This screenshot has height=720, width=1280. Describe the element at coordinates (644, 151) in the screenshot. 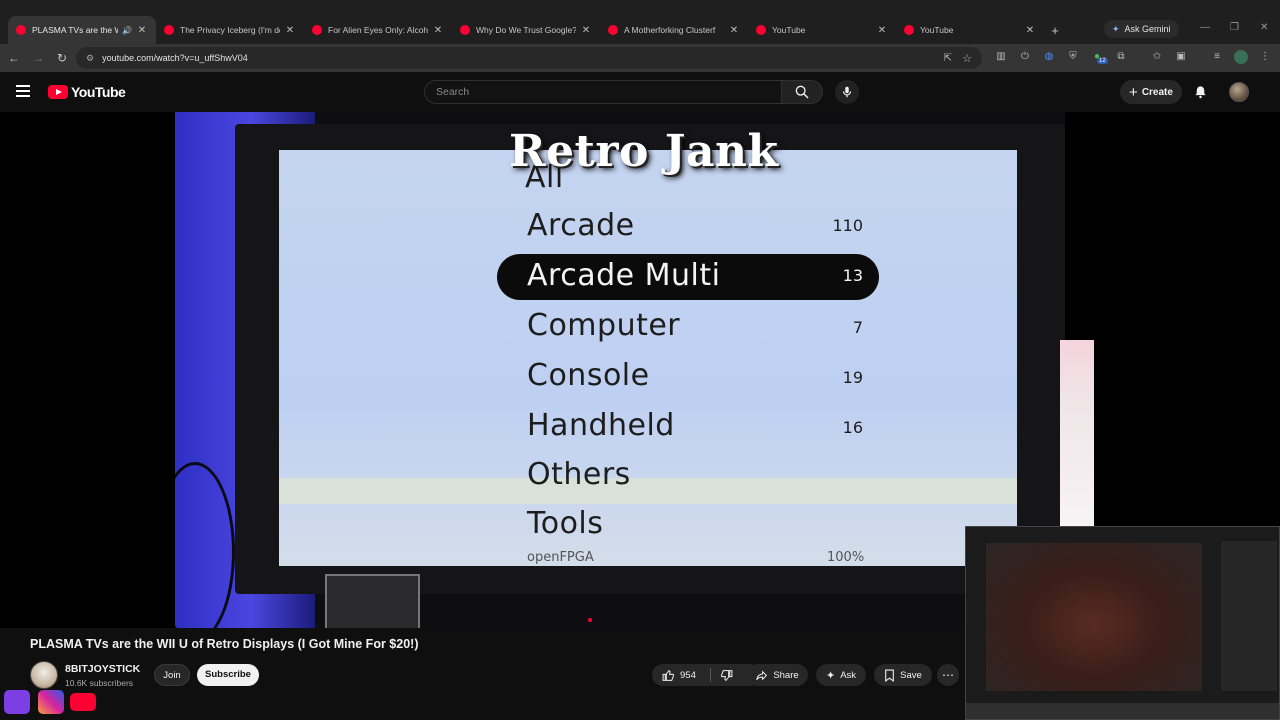

I see `video-overlay-title: Retro Jank` at that location.